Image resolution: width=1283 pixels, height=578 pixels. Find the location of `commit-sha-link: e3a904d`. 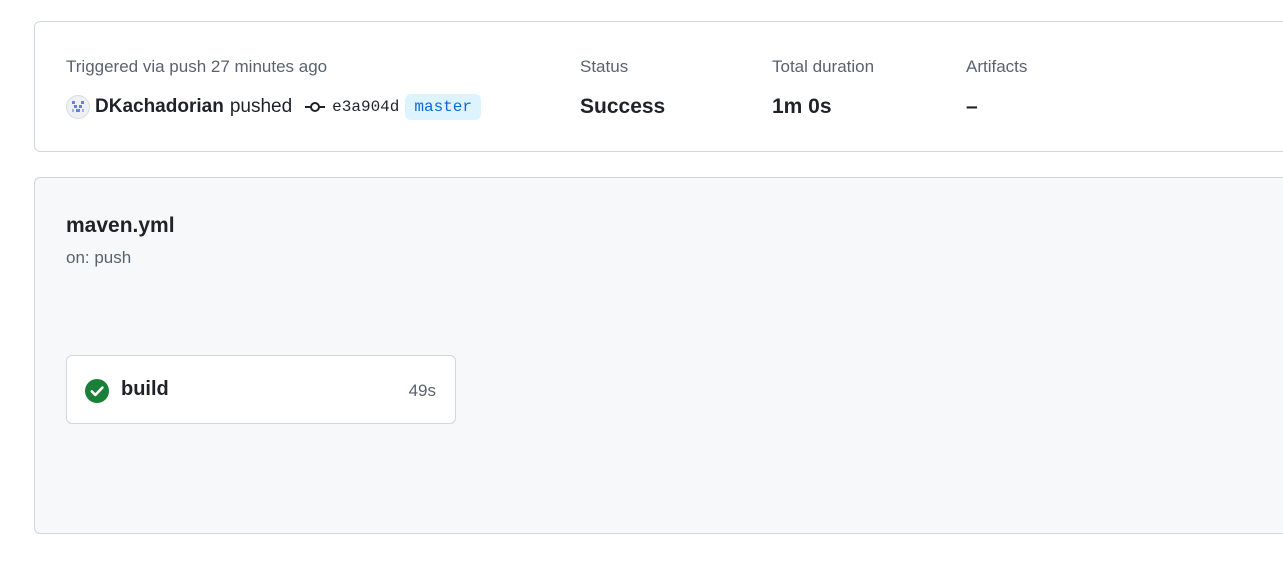

commit-sha-link: e3a904d is located at coordinates (365, 107).